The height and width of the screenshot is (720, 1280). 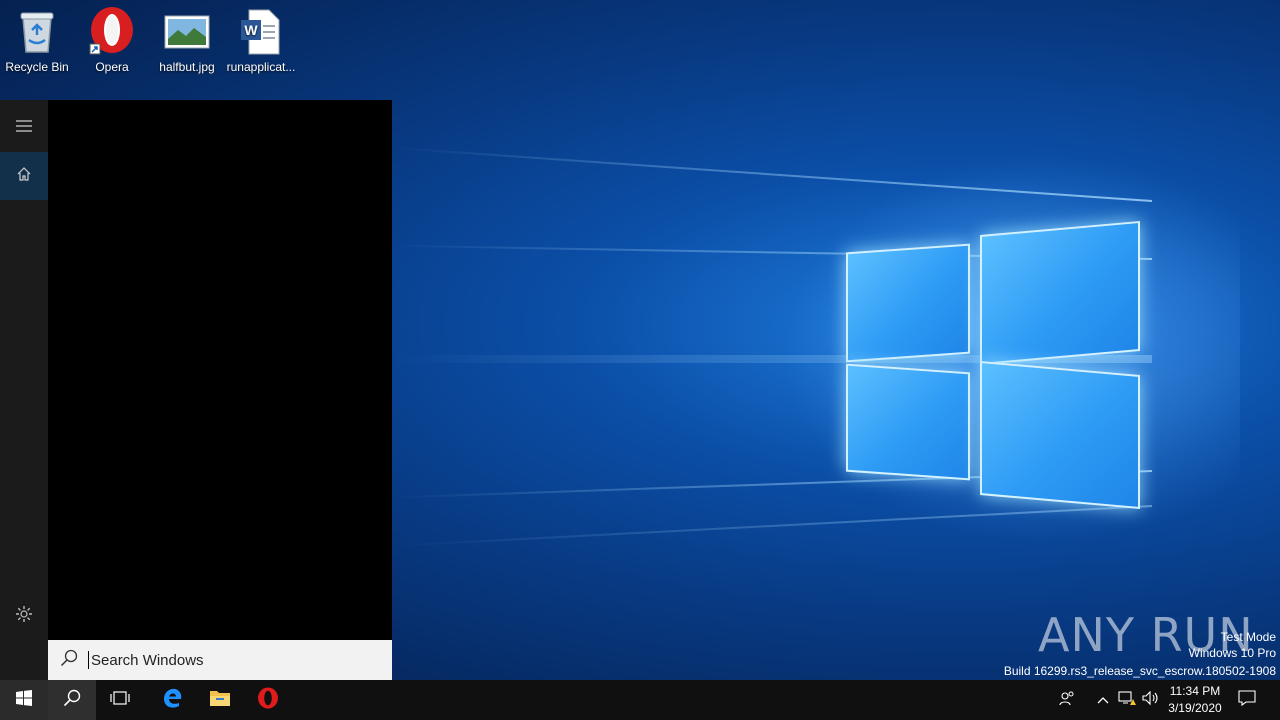 I want to click on action-center-button, so click(x=1247, y=700).